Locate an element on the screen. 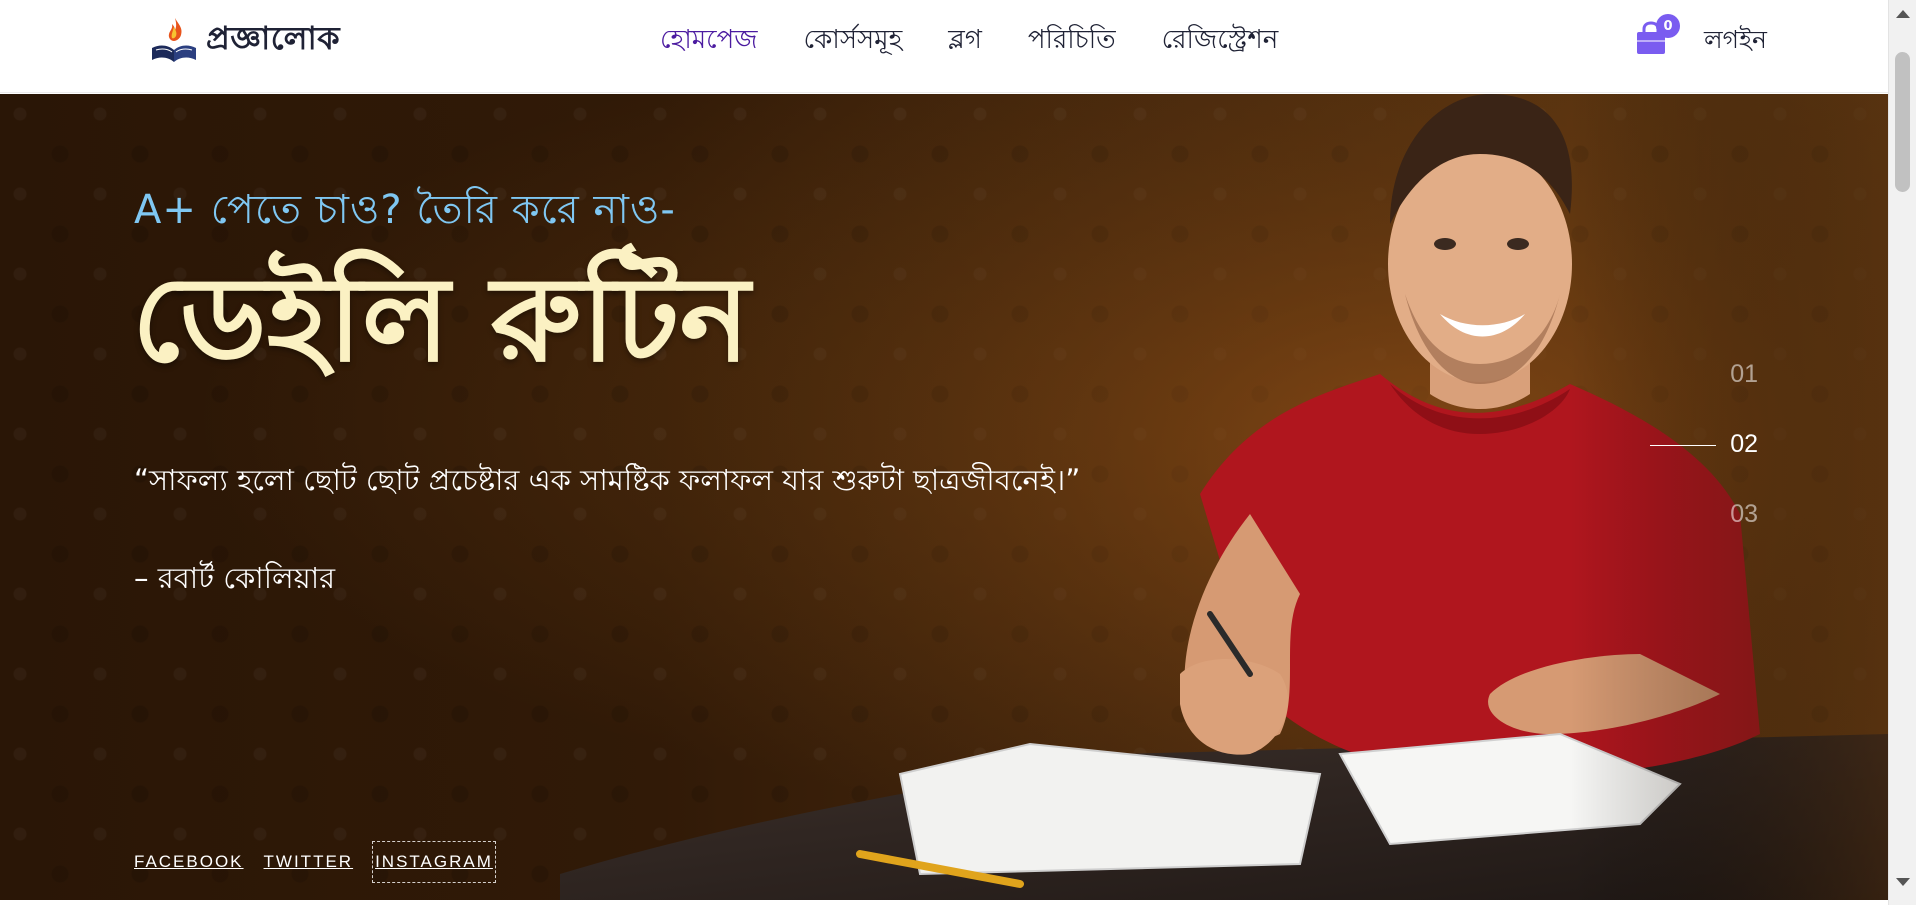  cart-button: 0 is located at coordinates (1657, 35).